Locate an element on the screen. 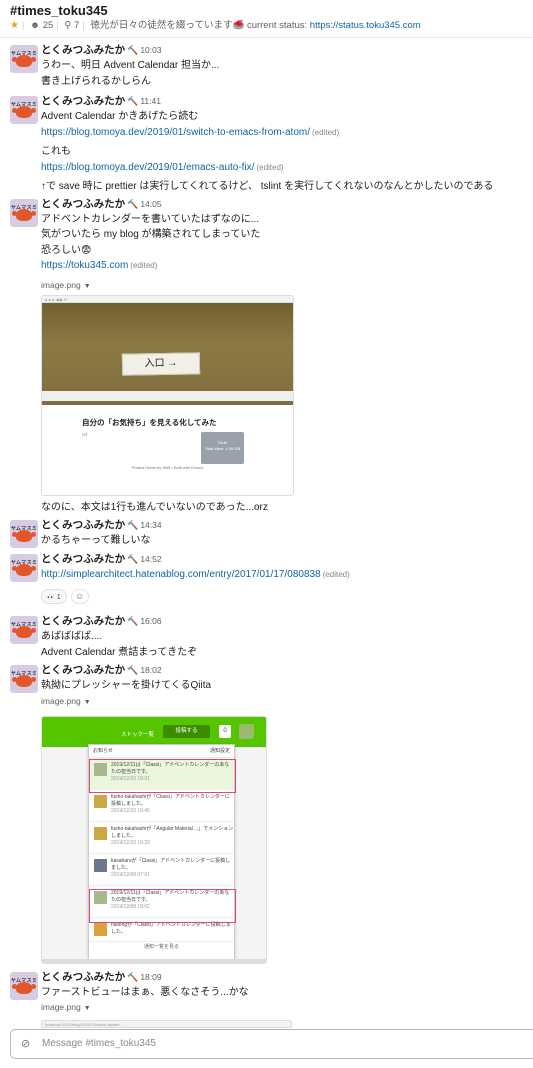 The width and height of the screenshot is (533, 1068). message-text: Advent Calendar 煮詰まってきたぞ is located at coordinates (119, 652).